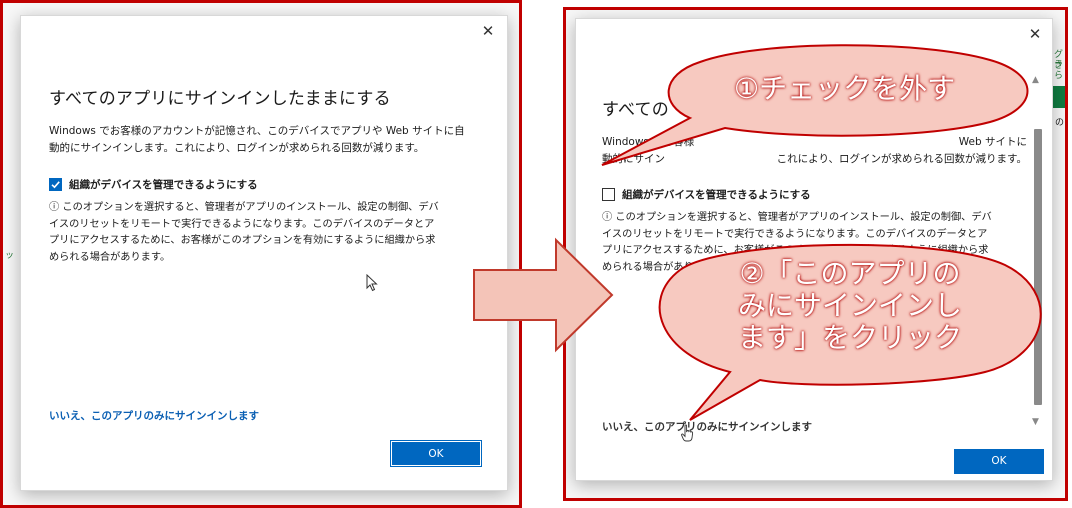 The width and height of the screenshot is (1072, 508). What do you see at coordinates (543, 295) in the screenshot?
I see `right-arrow-icon` at bounding box center [543, 295].